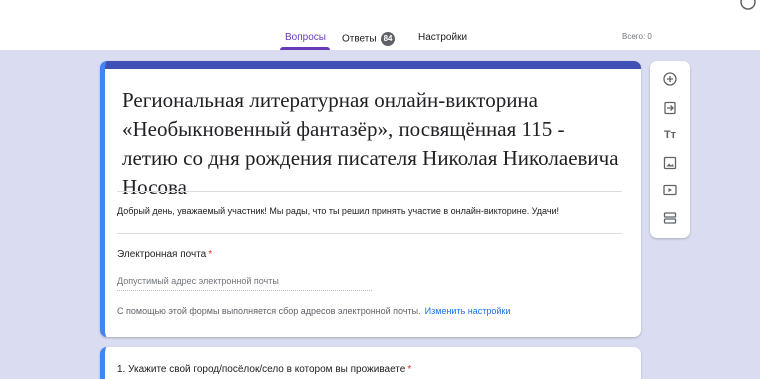  I want to click on top-bar: Вопросы Ответы 84 Настройки Всего: 0, so click(380, 25).